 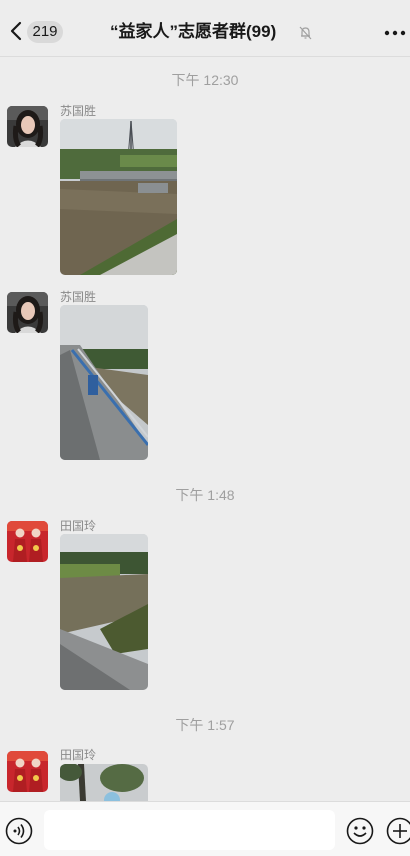 What do you see at coordinates (205, 725) in the screenshot?
I see `message-timestamp: 下午 1:57` at bounding box center [205, 725].